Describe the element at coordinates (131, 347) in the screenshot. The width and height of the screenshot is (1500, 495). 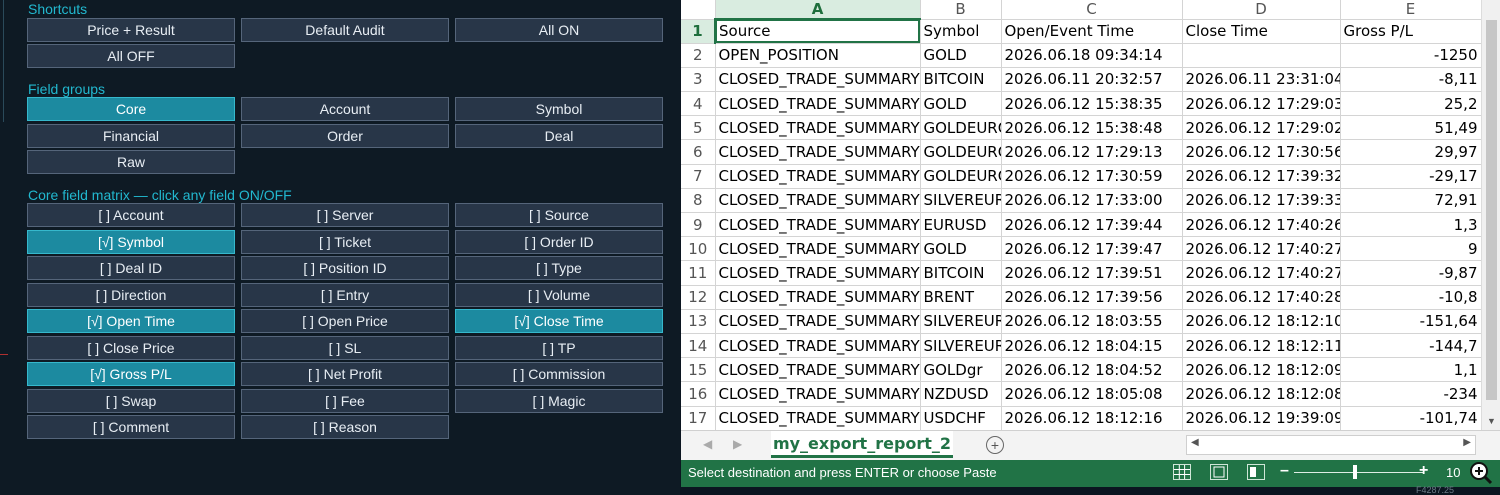
I see `field-toggle-close-price: [ ] Close Price` at that location.